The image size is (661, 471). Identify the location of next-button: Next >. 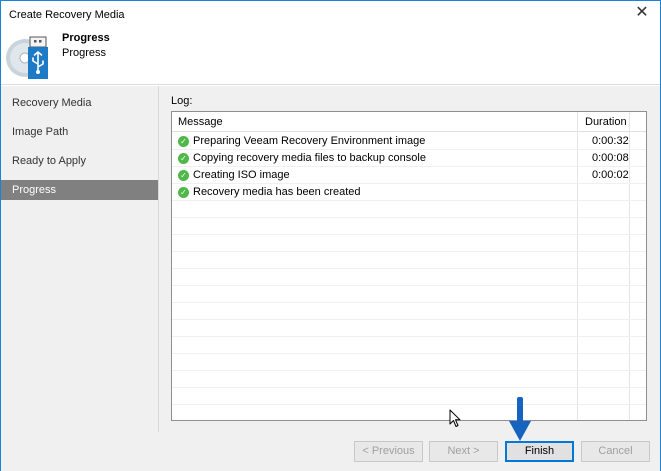
(463, 451).